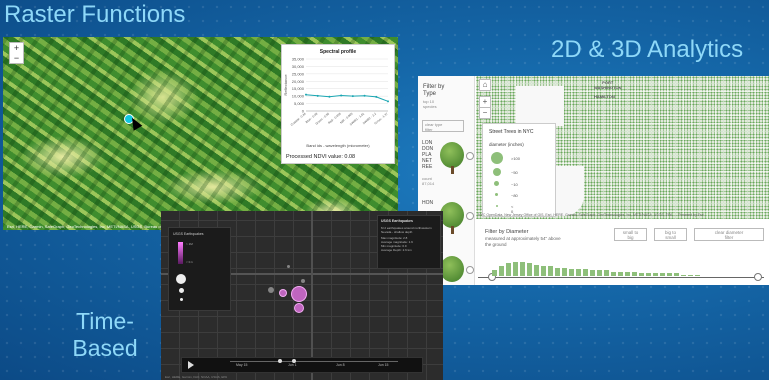 This screenshot has width=769, height=380. Describe the element at coordinates (514, 195) in the screenshot. I see `legend-value: ~80` at that location.